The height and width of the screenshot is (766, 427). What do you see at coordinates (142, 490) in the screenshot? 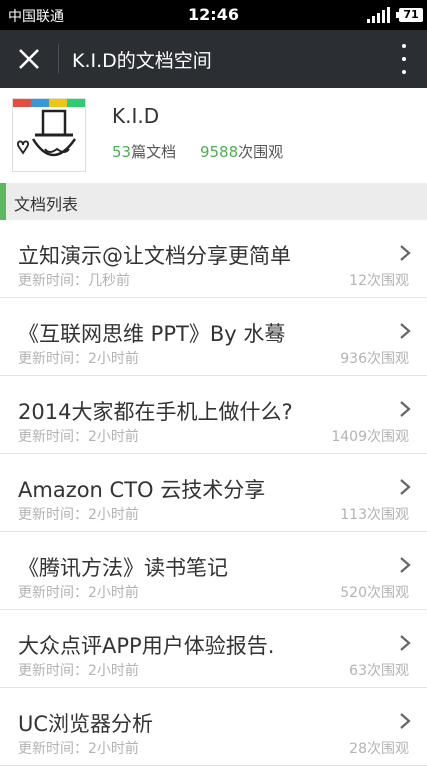
I see `document-title: Amazon CTO 云技术分享` at bounding box center [142, 490].